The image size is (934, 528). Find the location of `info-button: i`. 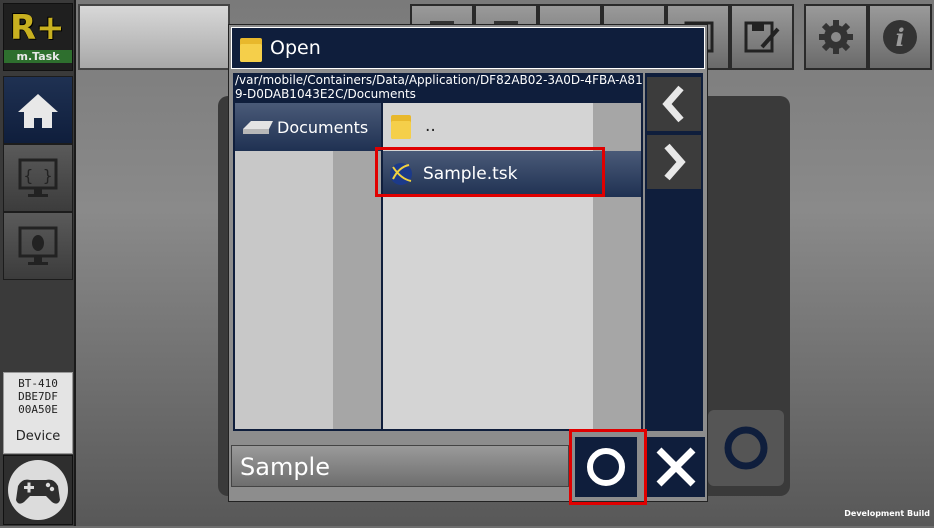

info-button: i is located at coordinates (900, 37).